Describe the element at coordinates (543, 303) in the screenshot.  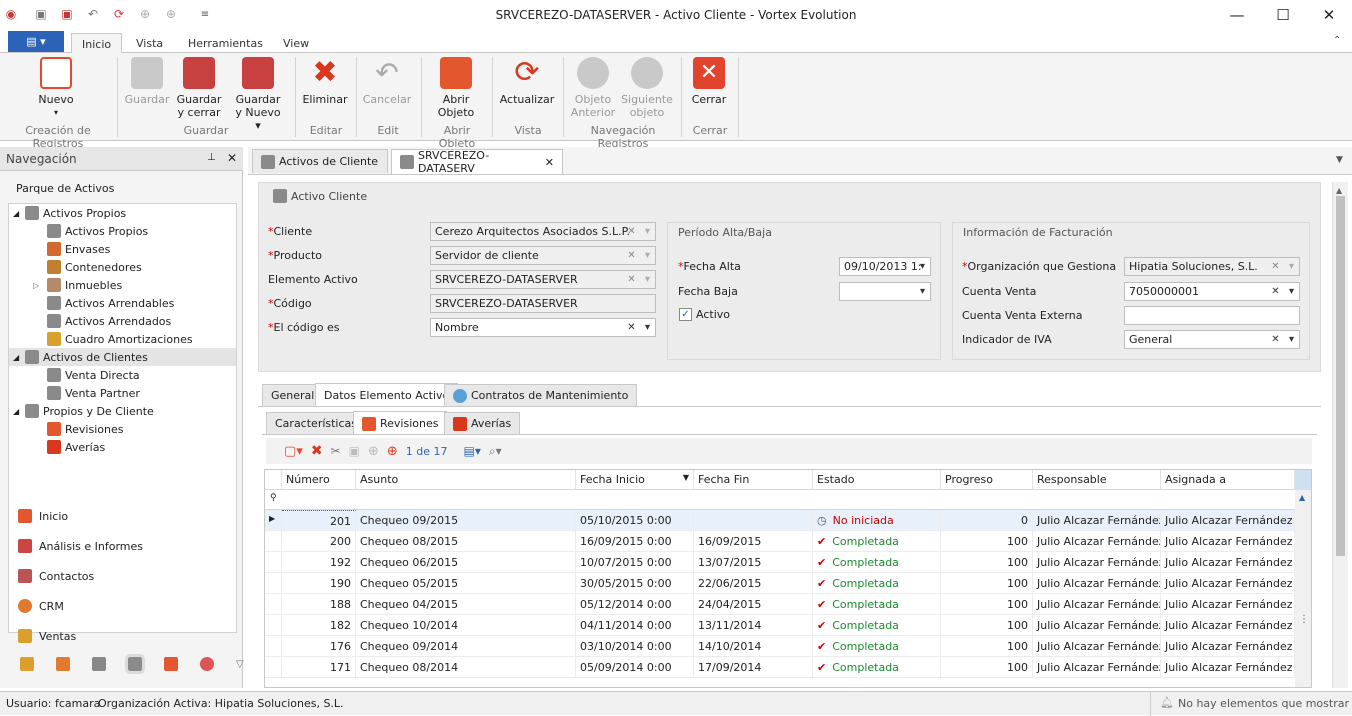
I see `codigo-field: SRVCEREZO-DATASERVER` at that location.